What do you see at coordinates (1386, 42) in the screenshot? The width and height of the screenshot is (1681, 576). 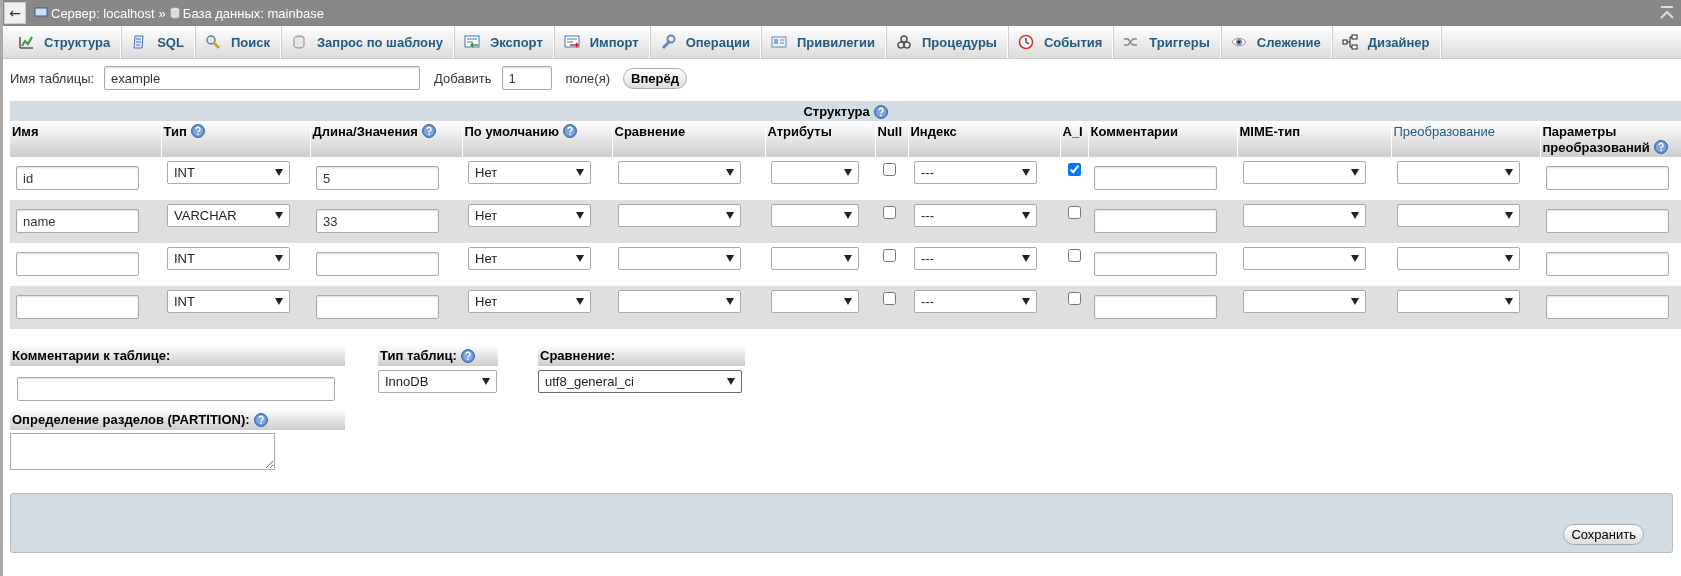 I see `tab: Дизайнер` at bounding box center [1386, 42].